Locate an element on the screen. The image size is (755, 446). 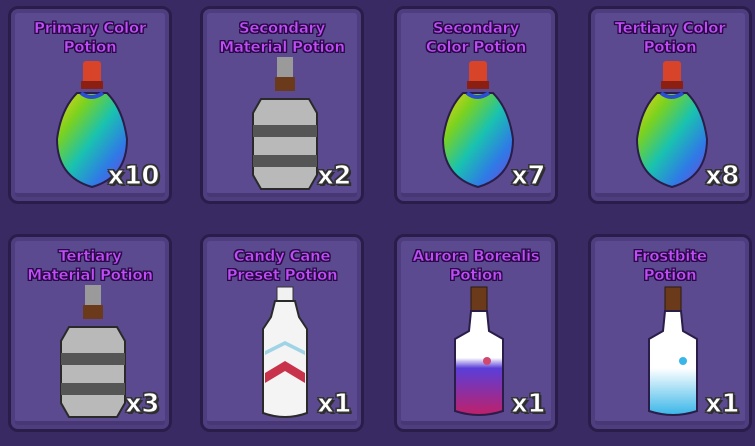
potion-card-tertiary-color: Tertiary Color Potion x8 is located at coordinates (670, 105).